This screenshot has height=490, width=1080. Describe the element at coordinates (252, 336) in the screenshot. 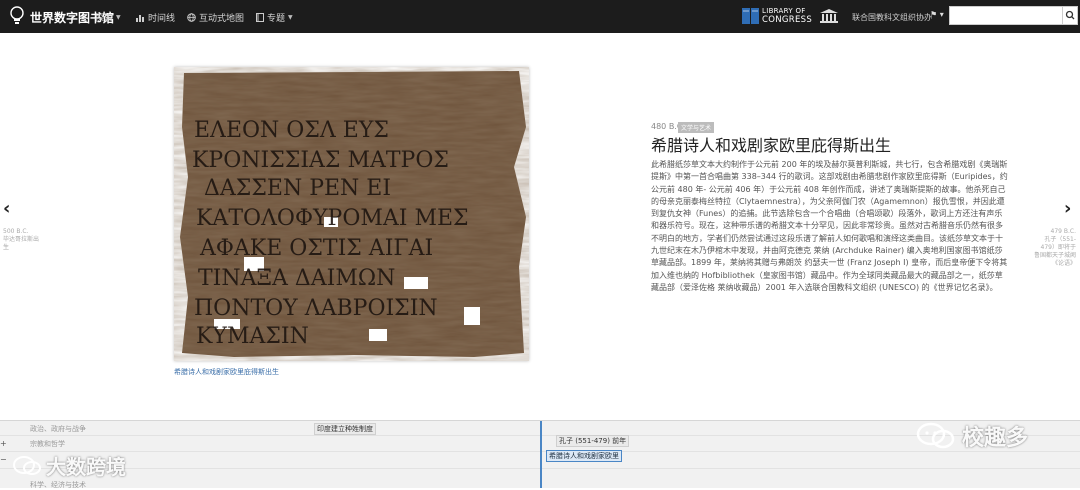

I see `svg-text: ΚΥΜΑΣΙΝ` at that location.